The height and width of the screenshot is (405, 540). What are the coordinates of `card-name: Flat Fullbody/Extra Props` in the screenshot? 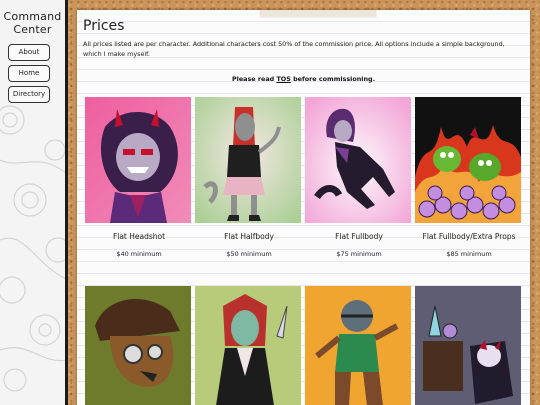 It's located at (469, 236).